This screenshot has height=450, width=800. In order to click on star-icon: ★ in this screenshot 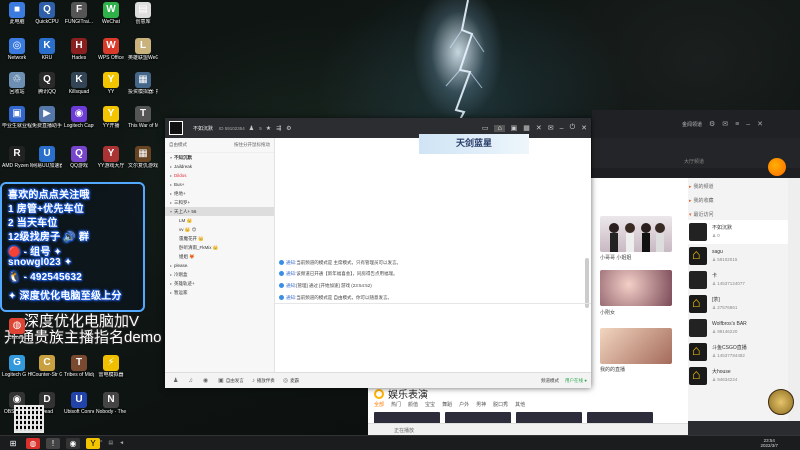, I will do `click(268, 128)`.